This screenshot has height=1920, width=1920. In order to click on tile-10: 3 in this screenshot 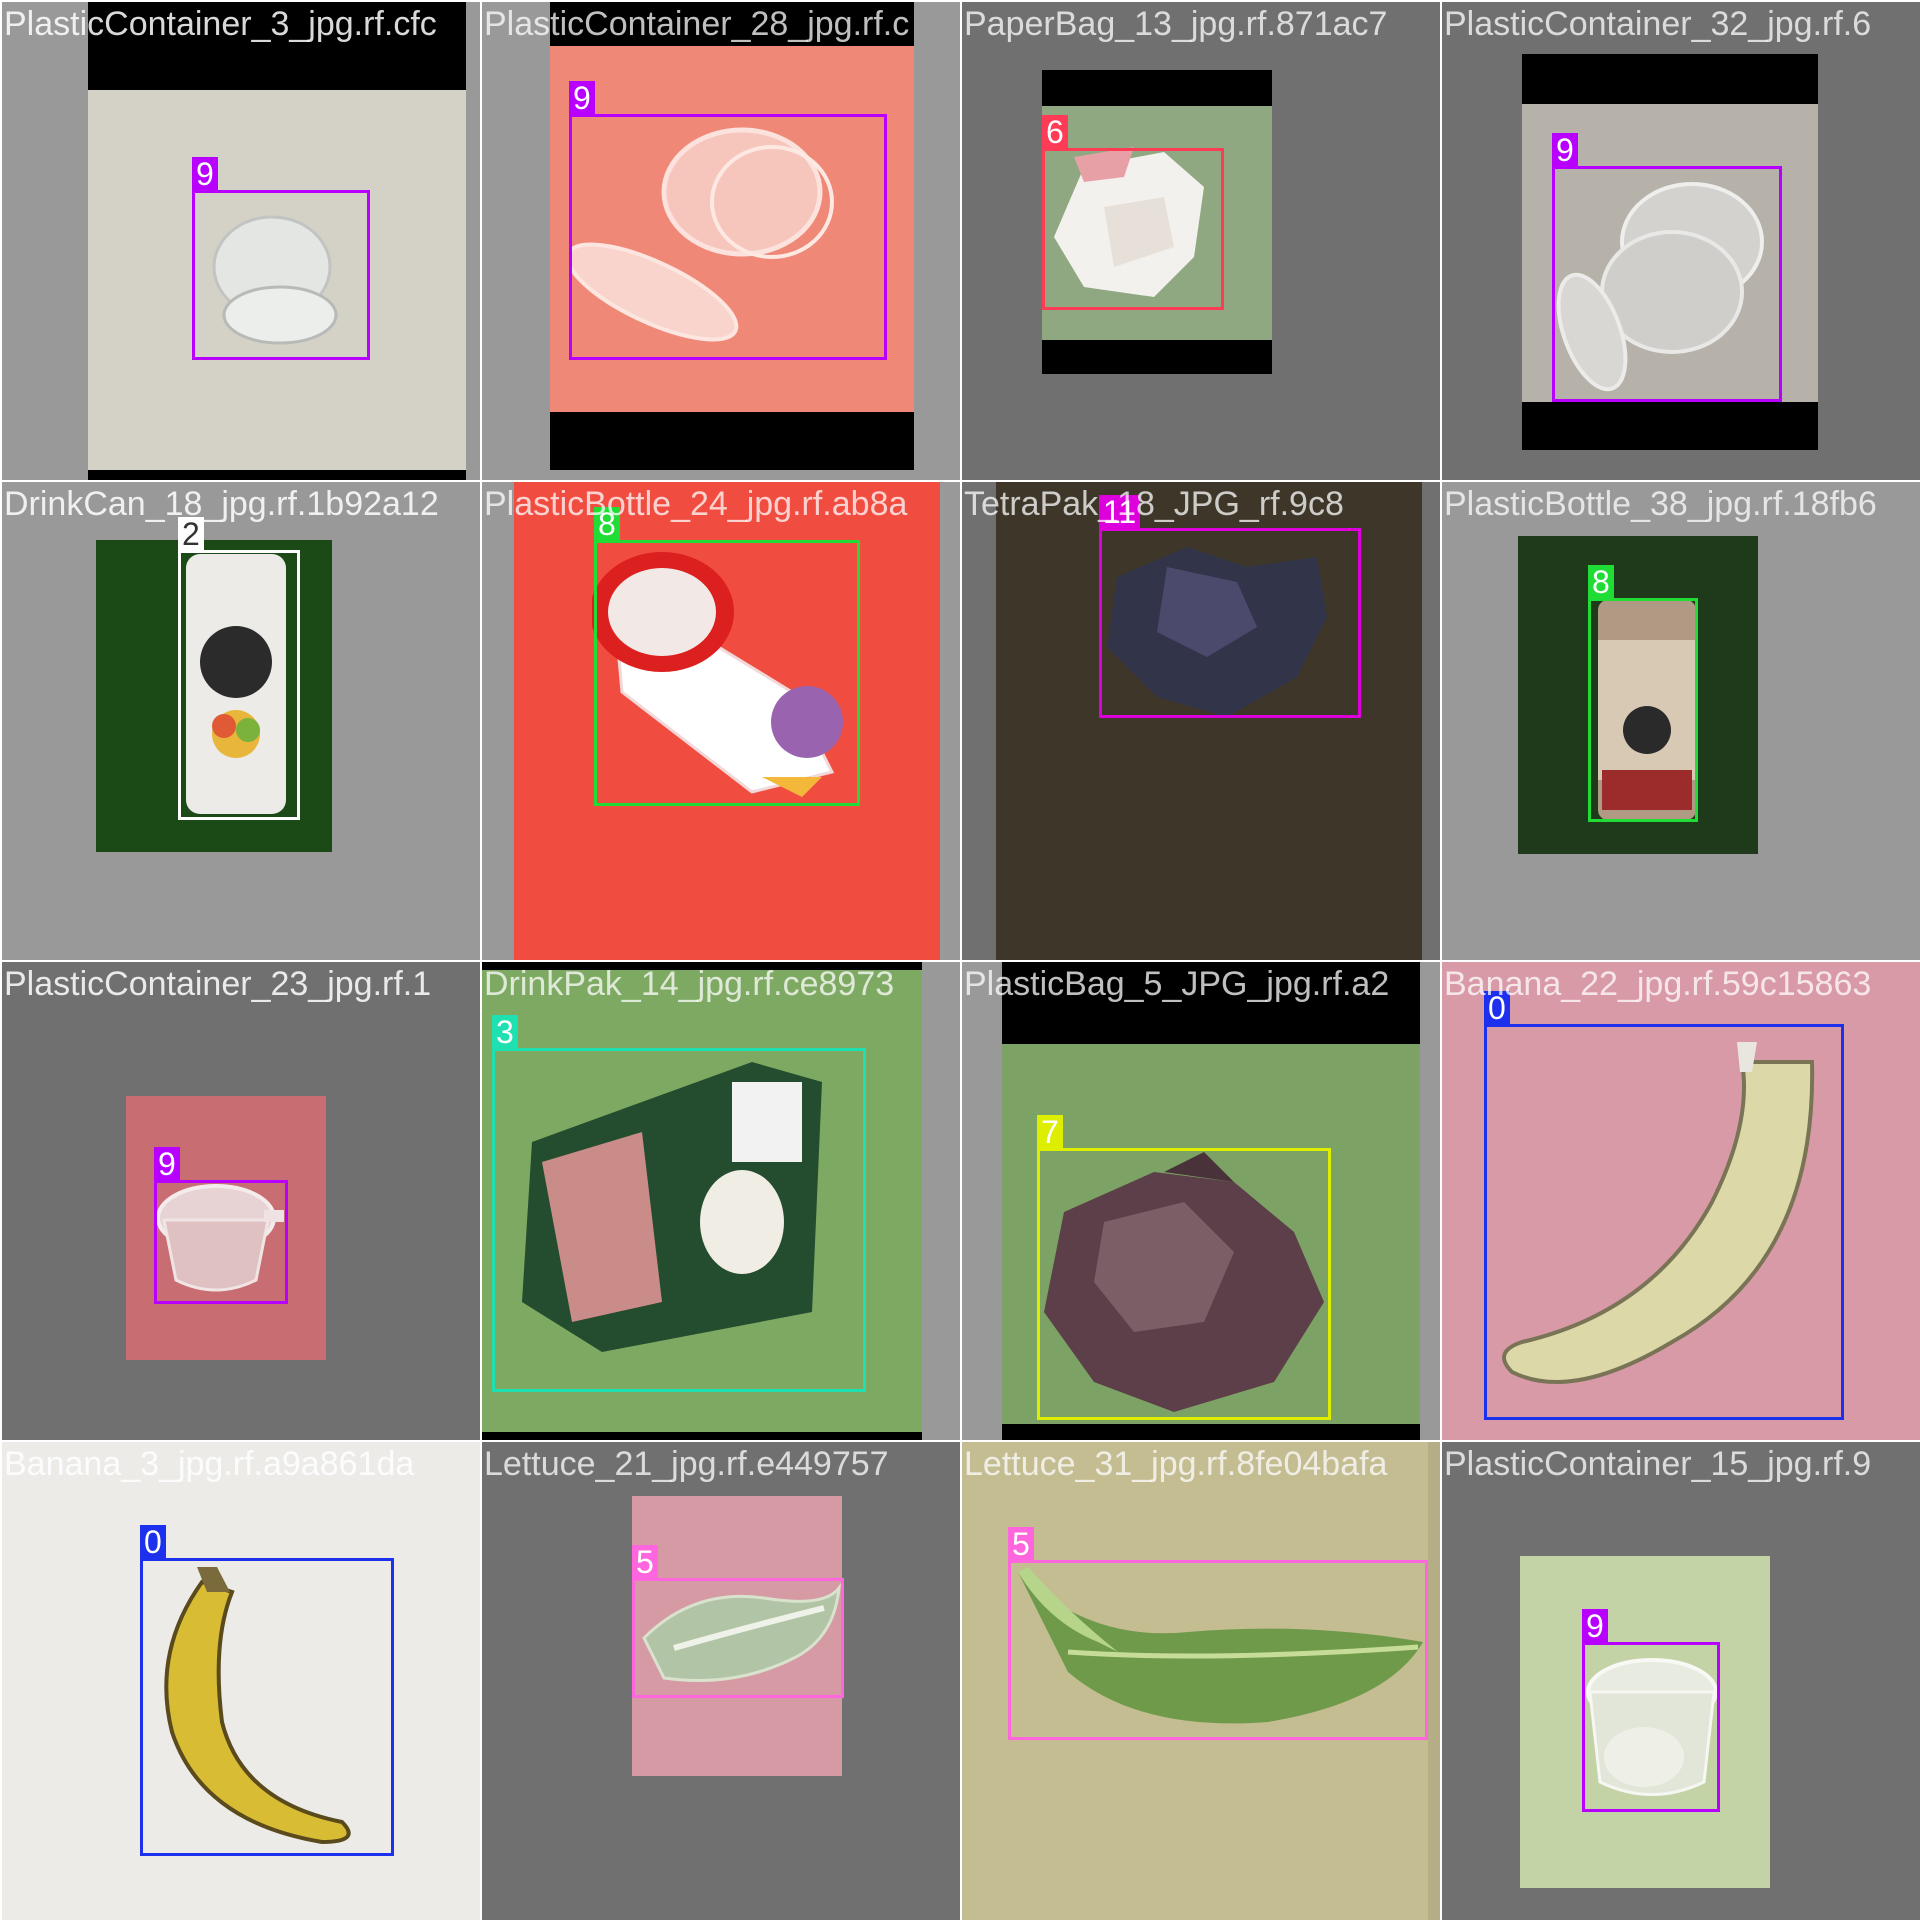, I will do `click(721, 1201)`.